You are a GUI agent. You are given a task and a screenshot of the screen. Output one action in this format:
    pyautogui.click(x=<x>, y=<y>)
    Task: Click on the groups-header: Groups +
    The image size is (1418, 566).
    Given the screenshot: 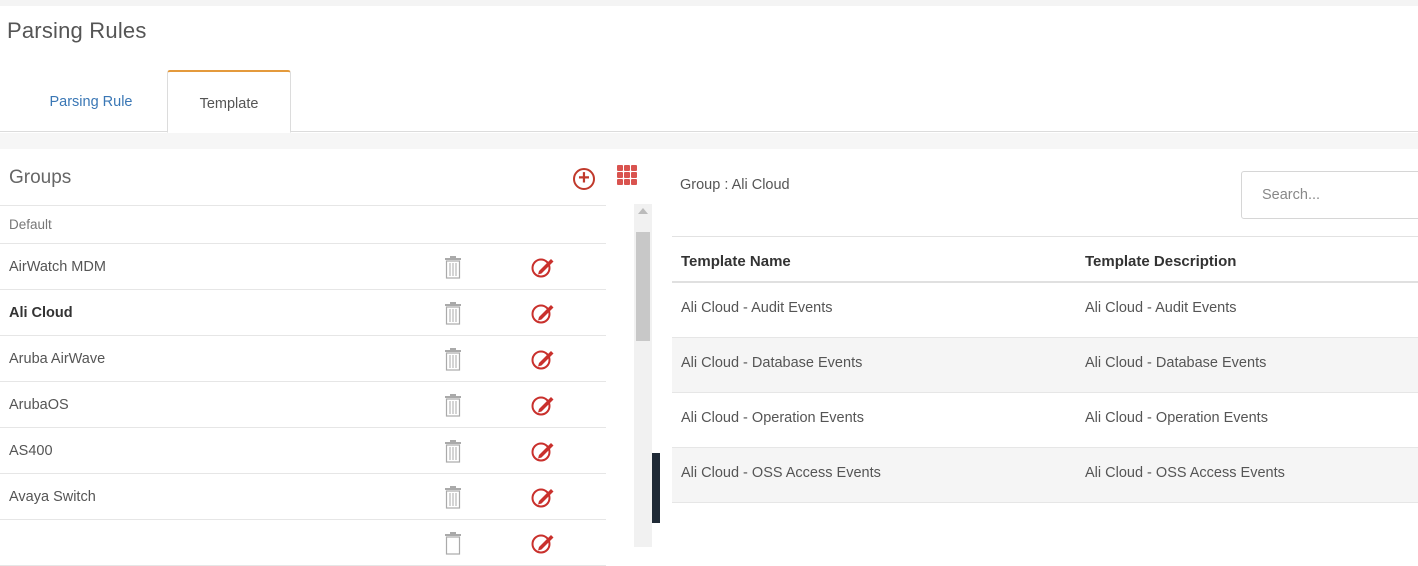 What is the action you would take?
    pyautogui.click(x=329, y=177)
    